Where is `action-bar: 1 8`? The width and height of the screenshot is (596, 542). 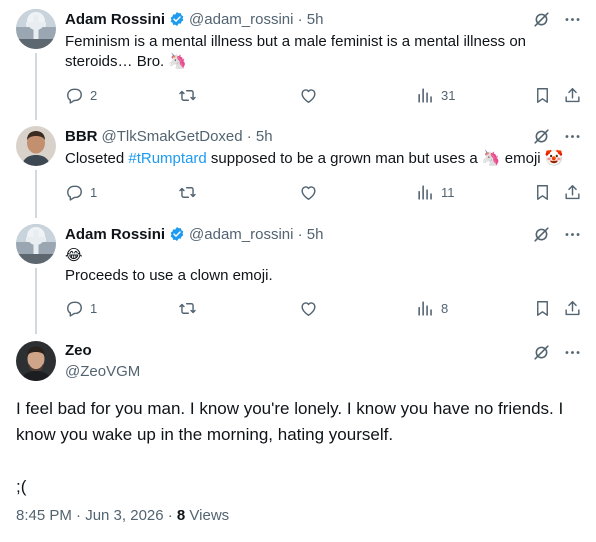
action-bar: 1 8 is located at coordinates (324, 308).